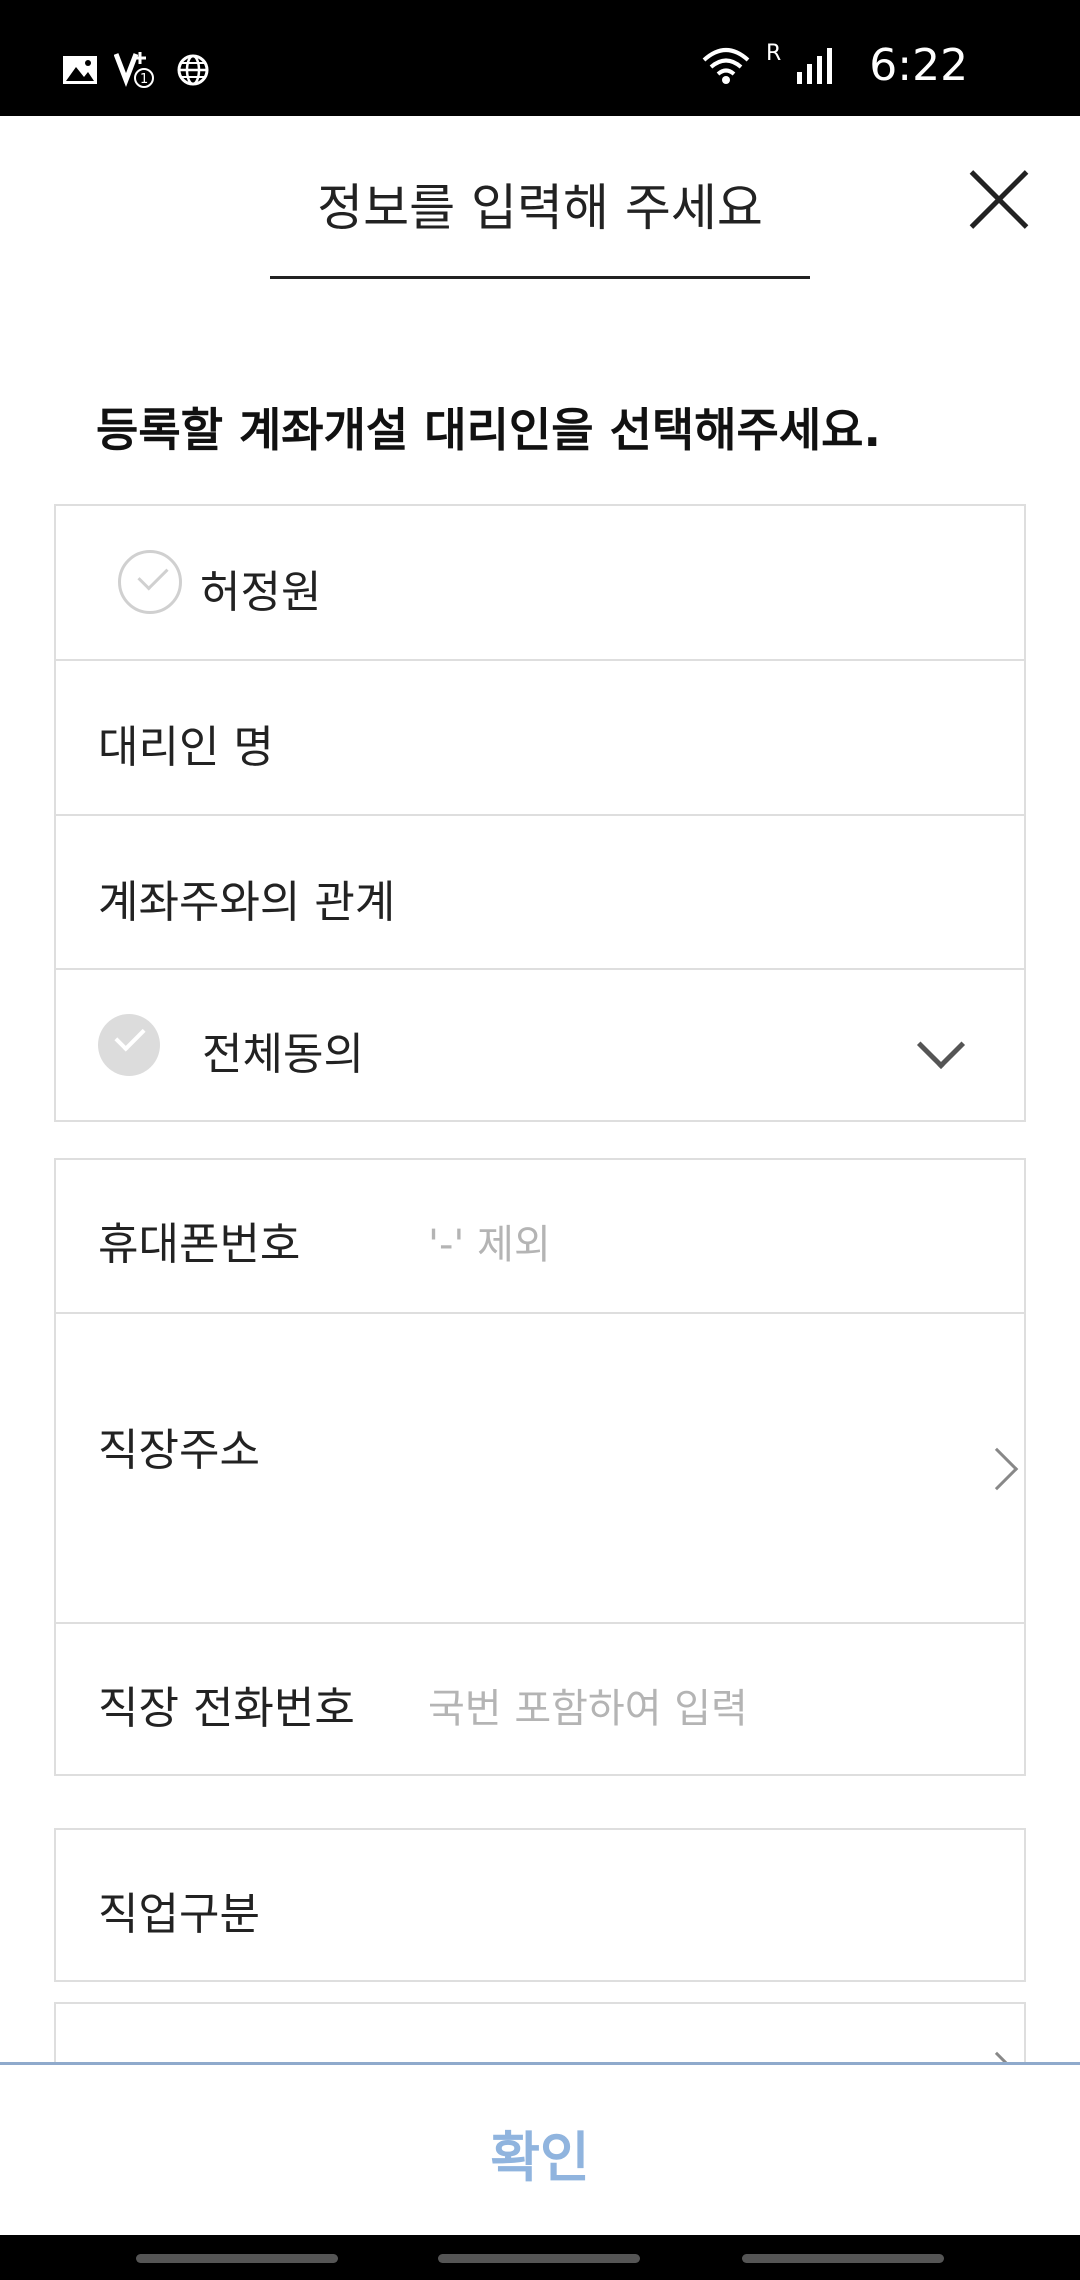  Describe the element at coordinates (150, 582) in the screenshot. I see `radio-check-icon` at that location.